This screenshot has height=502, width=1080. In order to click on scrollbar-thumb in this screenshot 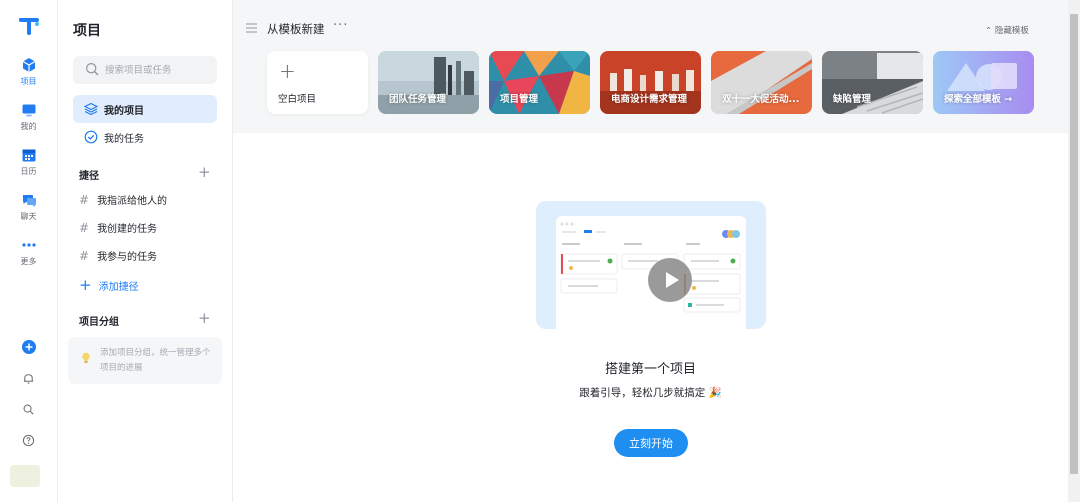, I will do `click(1074, 244)`.